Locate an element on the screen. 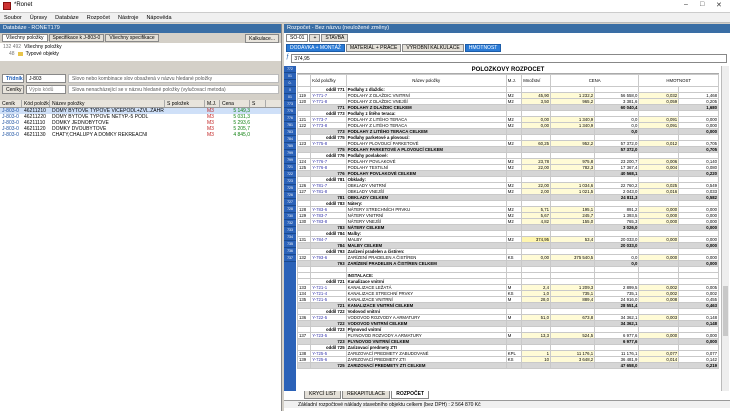  search-input: J-803 is located at coordinates (46, 78).